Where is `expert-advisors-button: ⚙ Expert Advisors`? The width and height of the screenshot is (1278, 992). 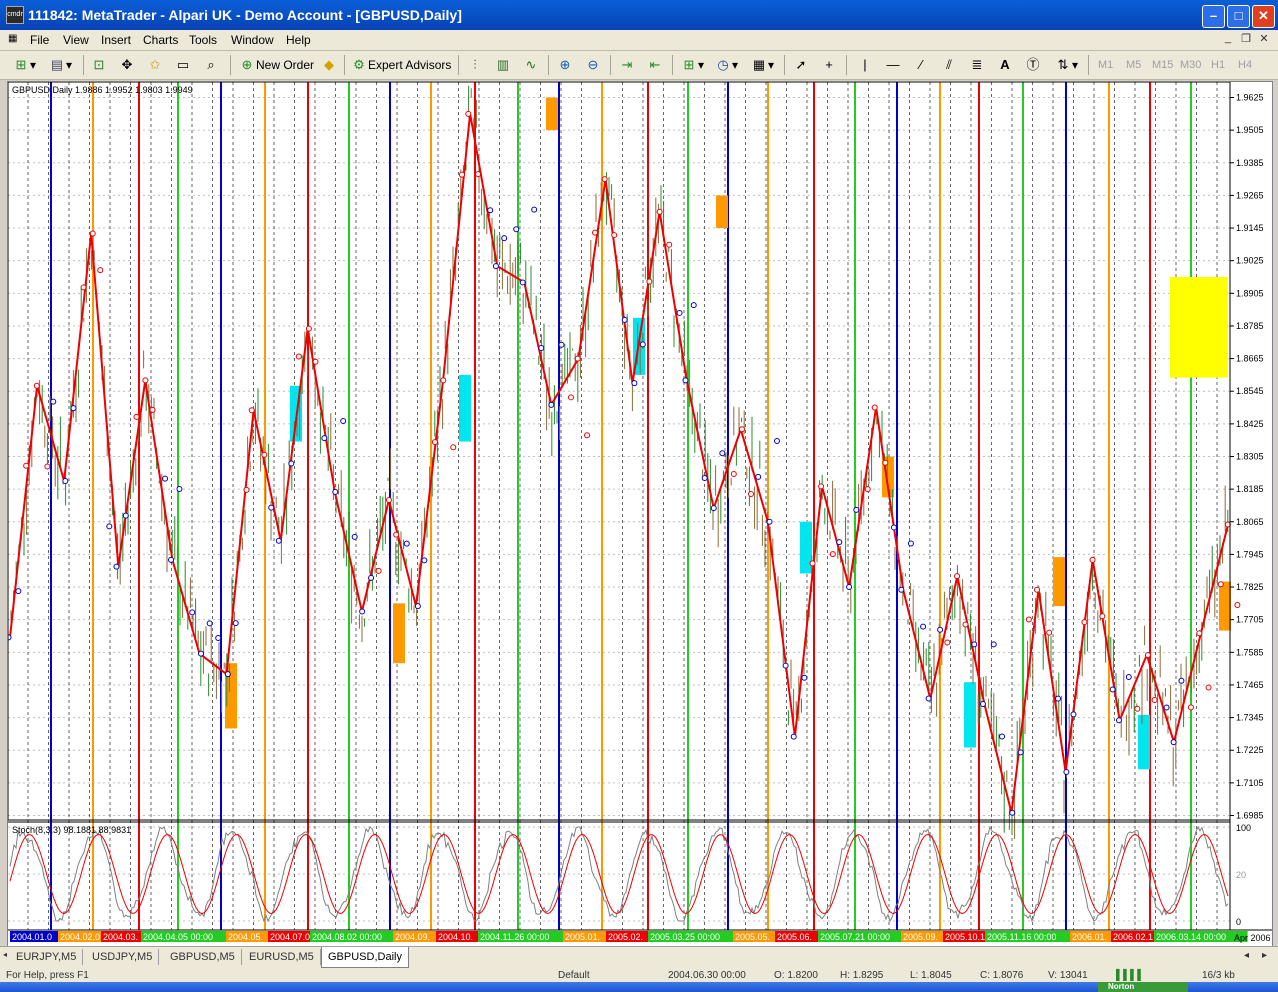
expert-advisors-button: ⚙ Expert Advisors is located at coordinates (400, 65).